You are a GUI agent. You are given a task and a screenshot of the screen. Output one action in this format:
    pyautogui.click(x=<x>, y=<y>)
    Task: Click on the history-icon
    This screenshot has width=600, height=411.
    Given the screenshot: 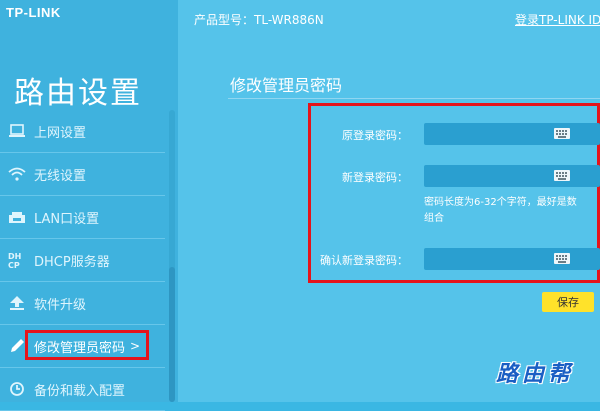 What is the action you would take?
    pyautogui.click(x=17, y=389)
    